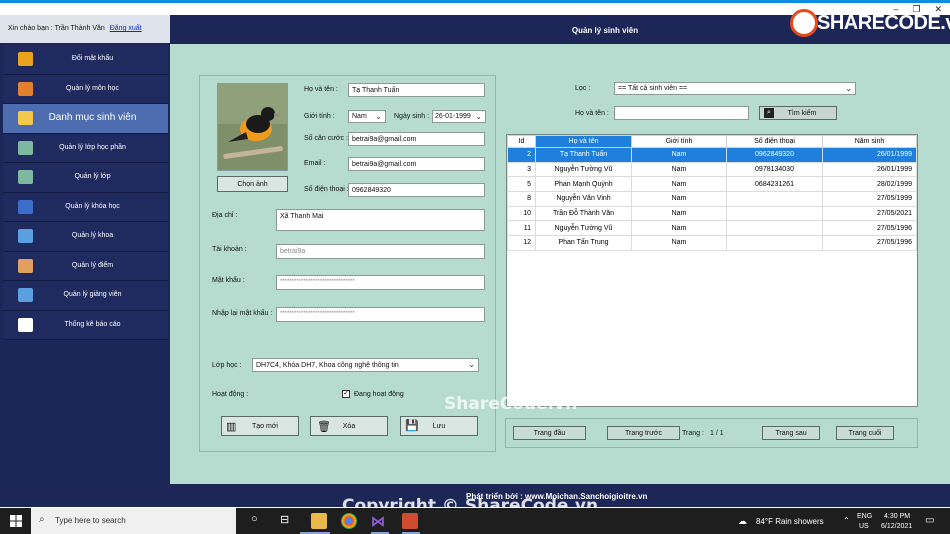  Describe the element at coordinates (735, 88) in the screenshot. I see `filter-select: == Tất cả sinh viên == ⌄` at that location.